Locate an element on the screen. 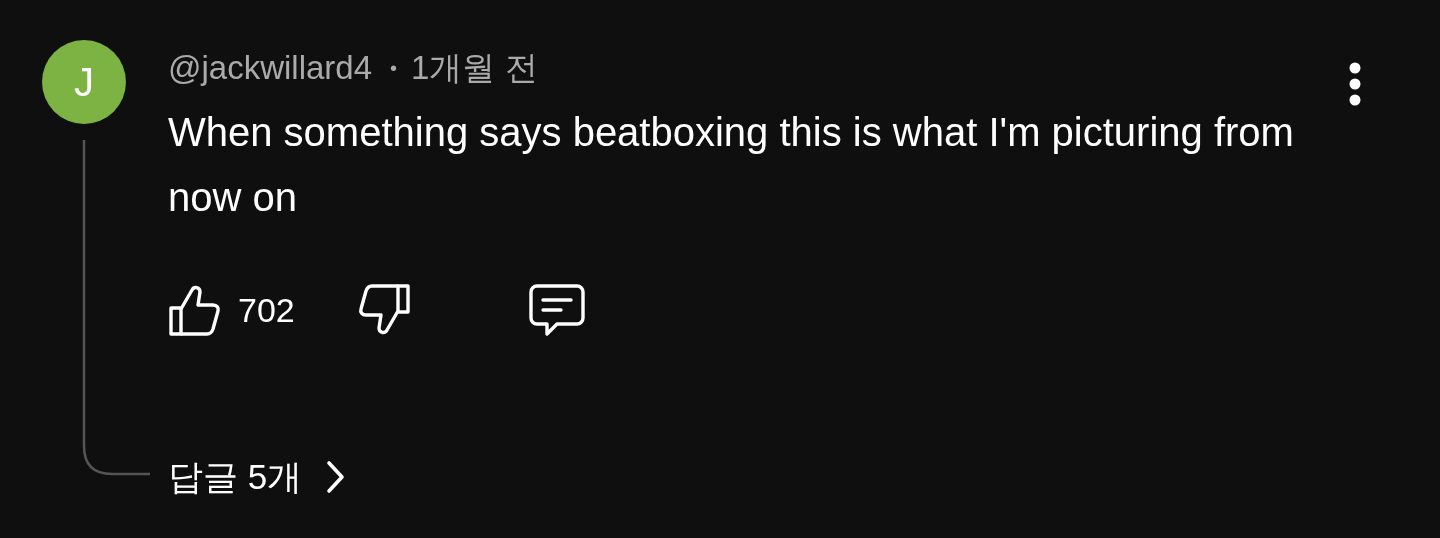  author-name: @jackwillard4 is located at coordinates (270, 68).